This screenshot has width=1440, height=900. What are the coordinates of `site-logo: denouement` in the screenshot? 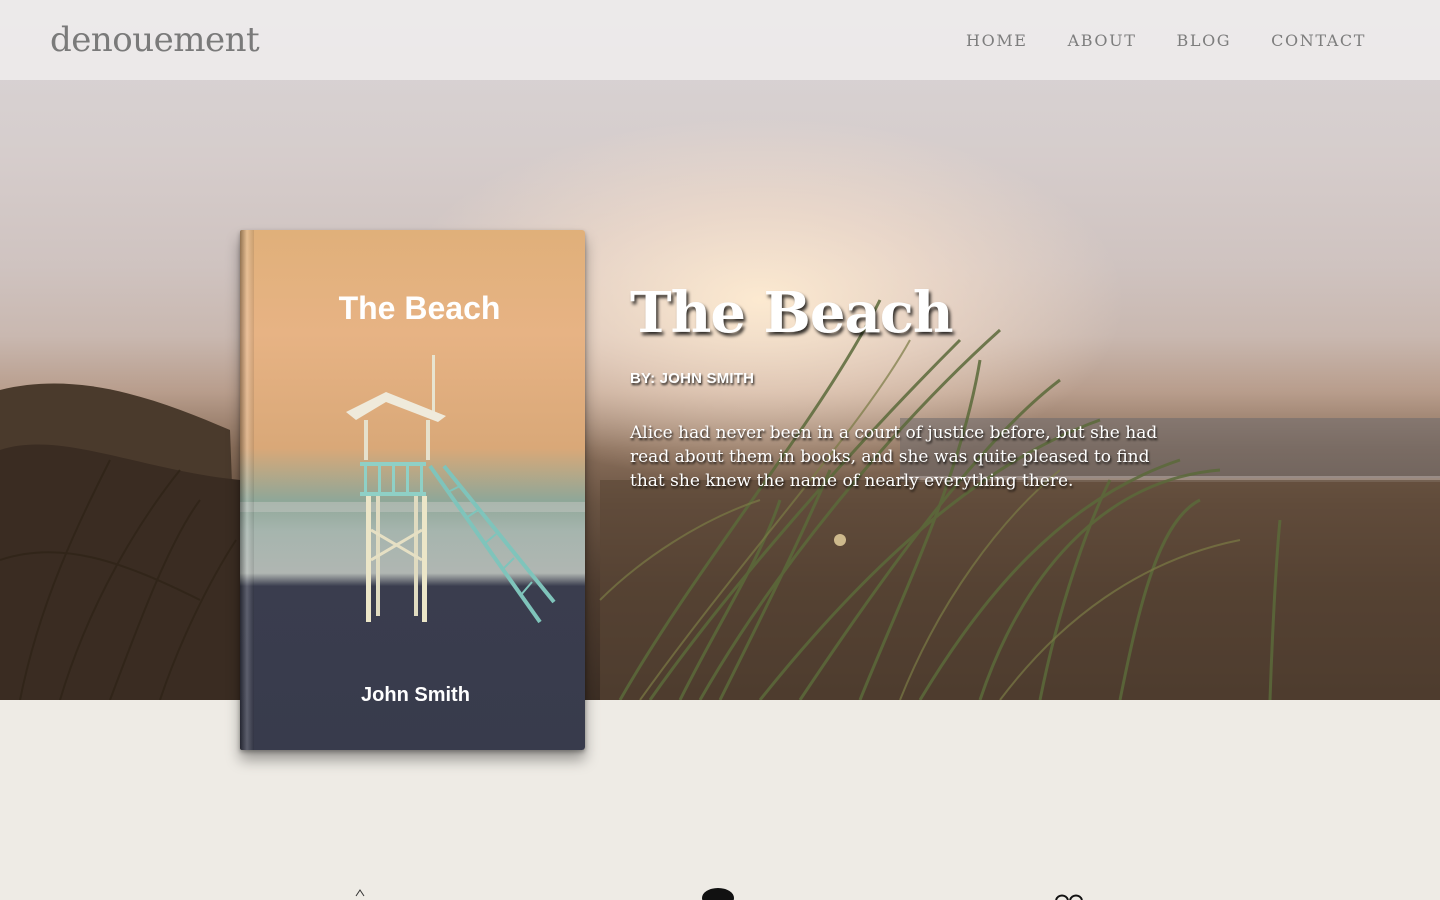 It's located at (155, 40).